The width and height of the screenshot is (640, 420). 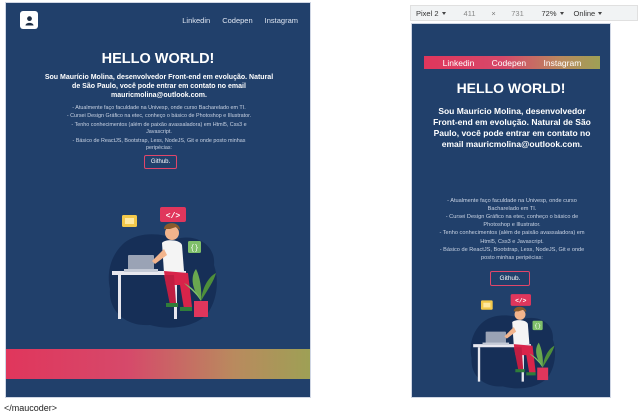 I want to click on zoom-select: 72%, so click(x=553, y=13).